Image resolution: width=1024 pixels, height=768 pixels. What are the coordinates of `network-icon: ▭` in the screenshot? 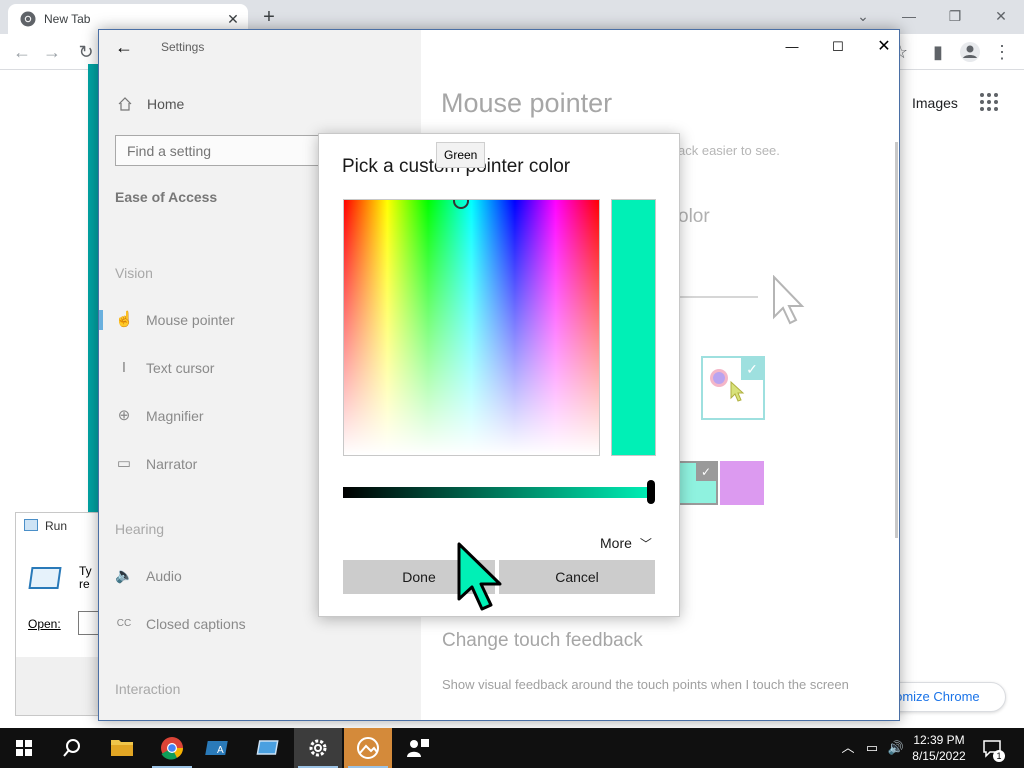 It's located at (872, 748).